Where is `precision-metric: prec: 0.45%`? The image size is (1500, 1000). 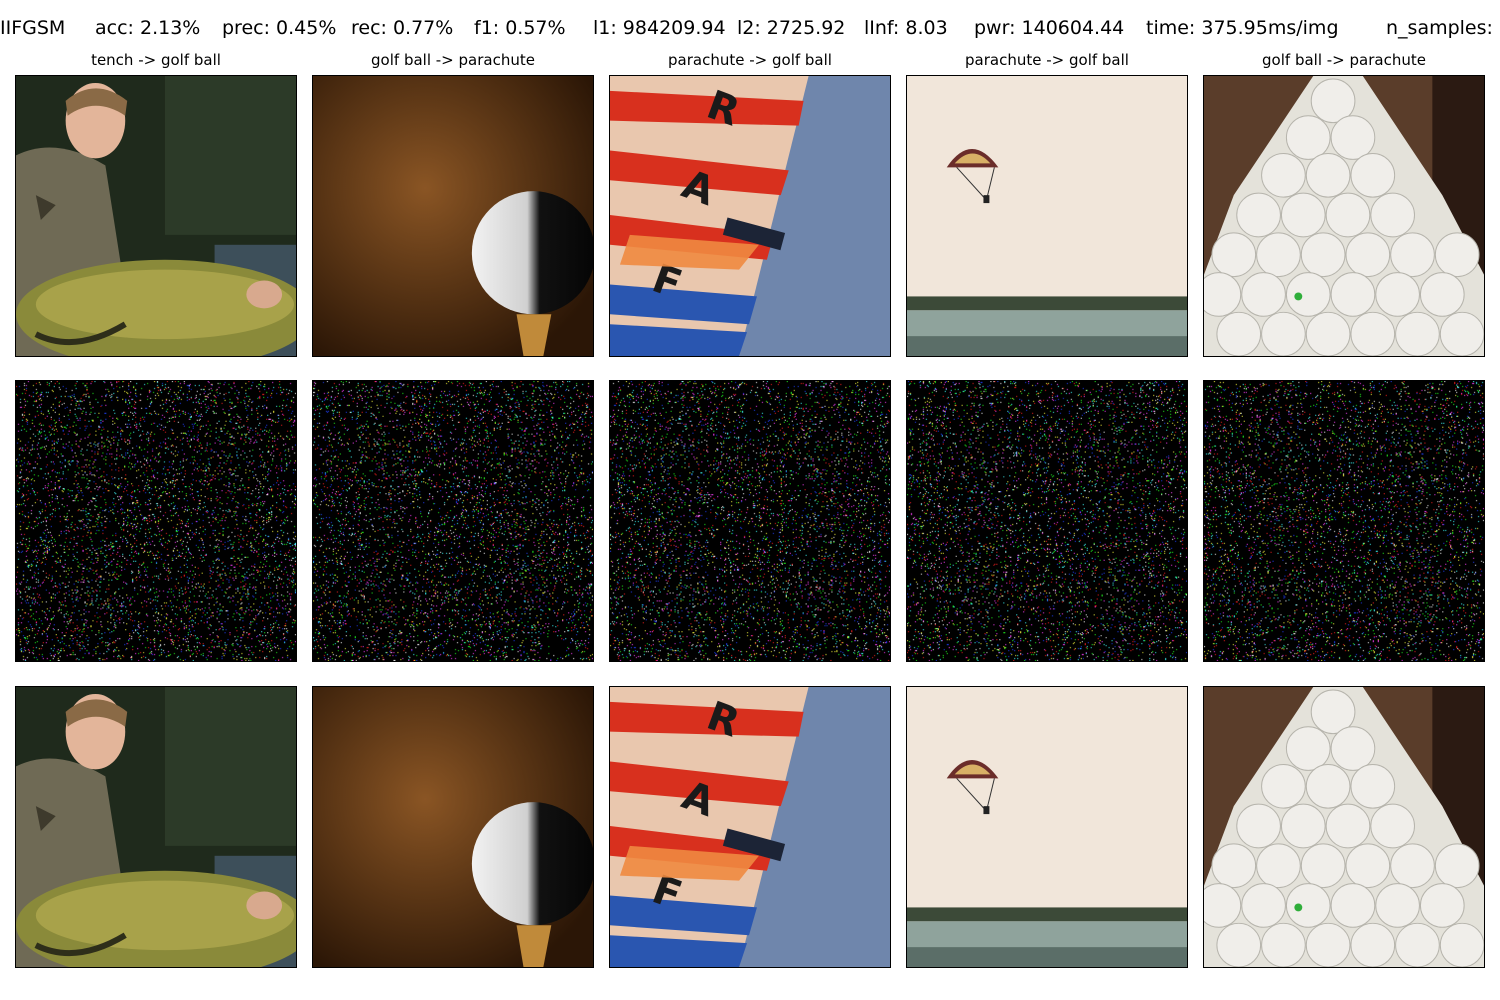 precision-metric: prec: 0.45% is located at coordinates (279, 28).